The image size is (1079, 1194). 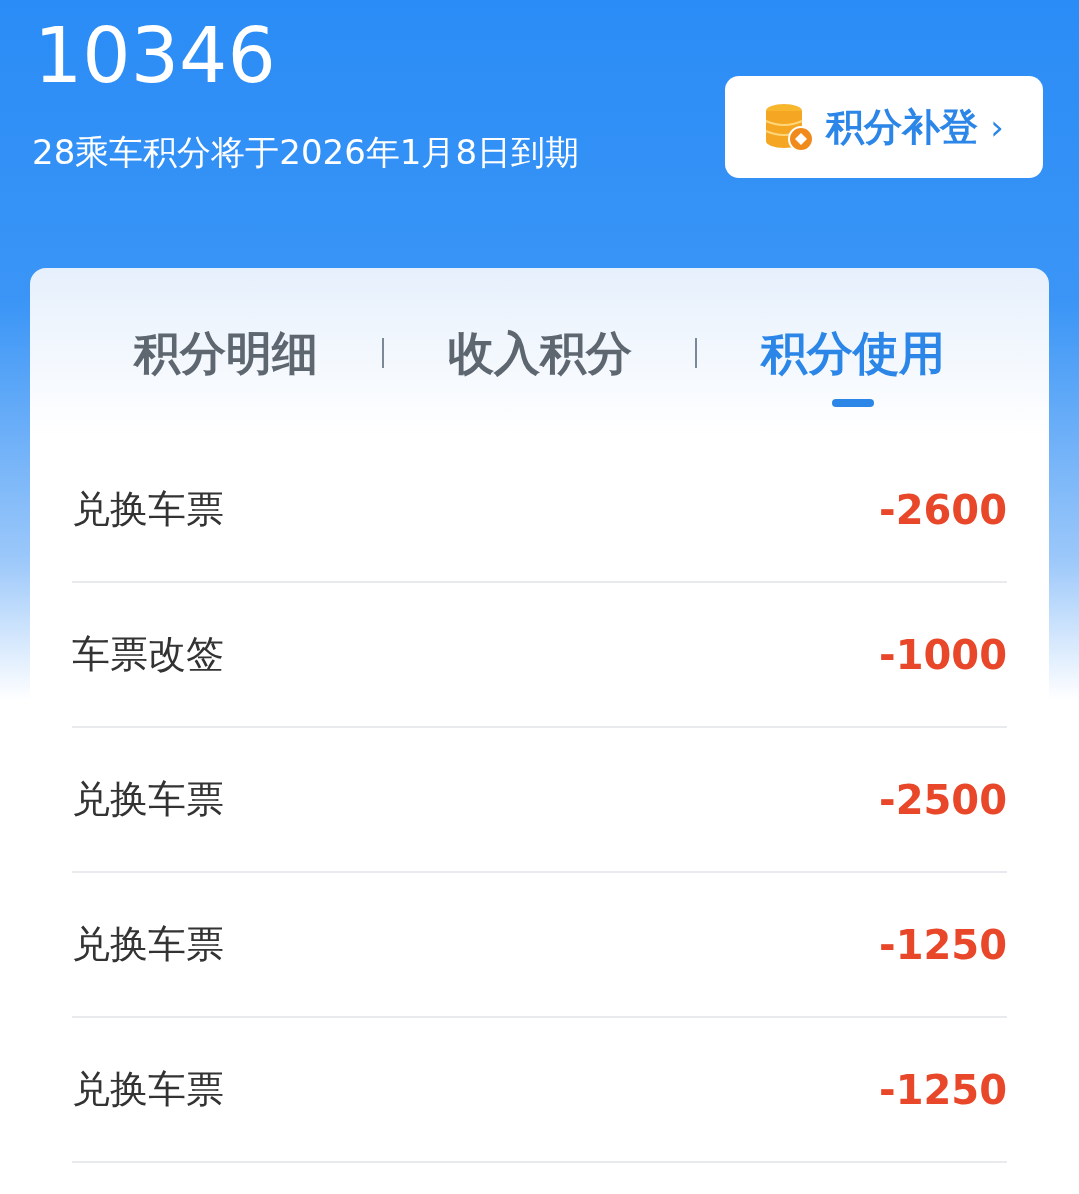 What do you see at coordinates (884, 127) in the screenshot?
I see `points-supplement-button: 积分补登 ›` at bounding box center [884, 127].